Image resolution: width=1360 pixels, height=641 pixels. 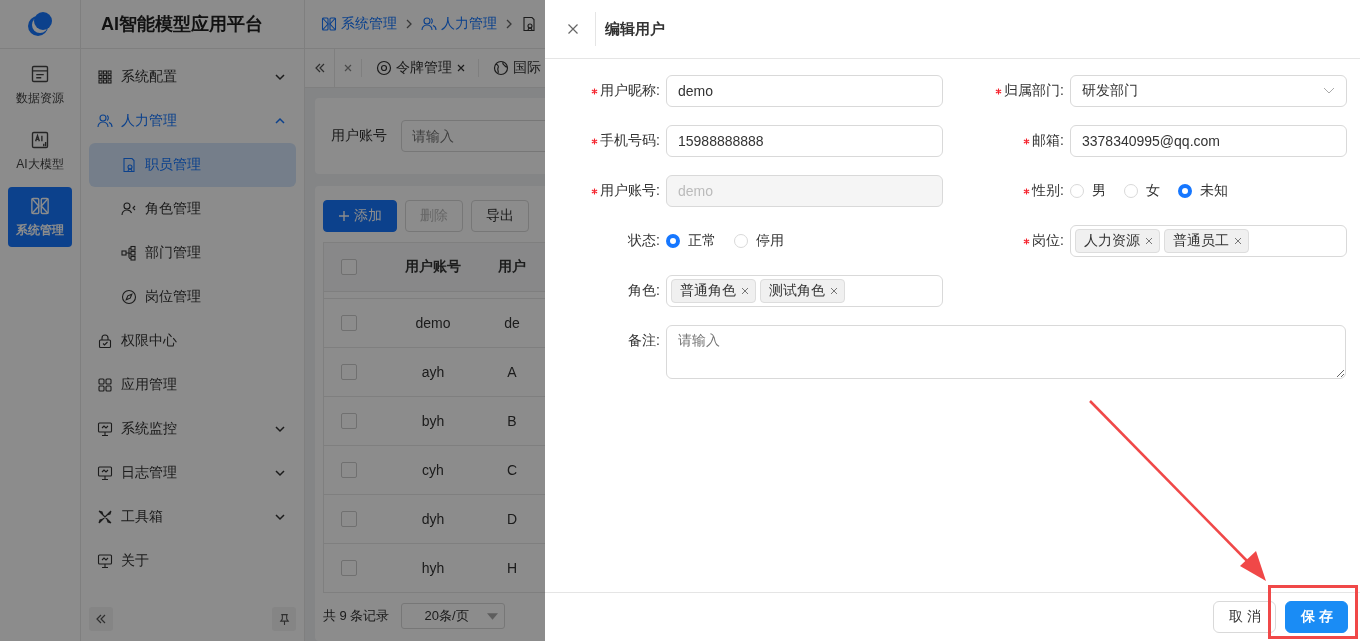 I want to click on radio-option: 正常, so click(x=691, y=241).